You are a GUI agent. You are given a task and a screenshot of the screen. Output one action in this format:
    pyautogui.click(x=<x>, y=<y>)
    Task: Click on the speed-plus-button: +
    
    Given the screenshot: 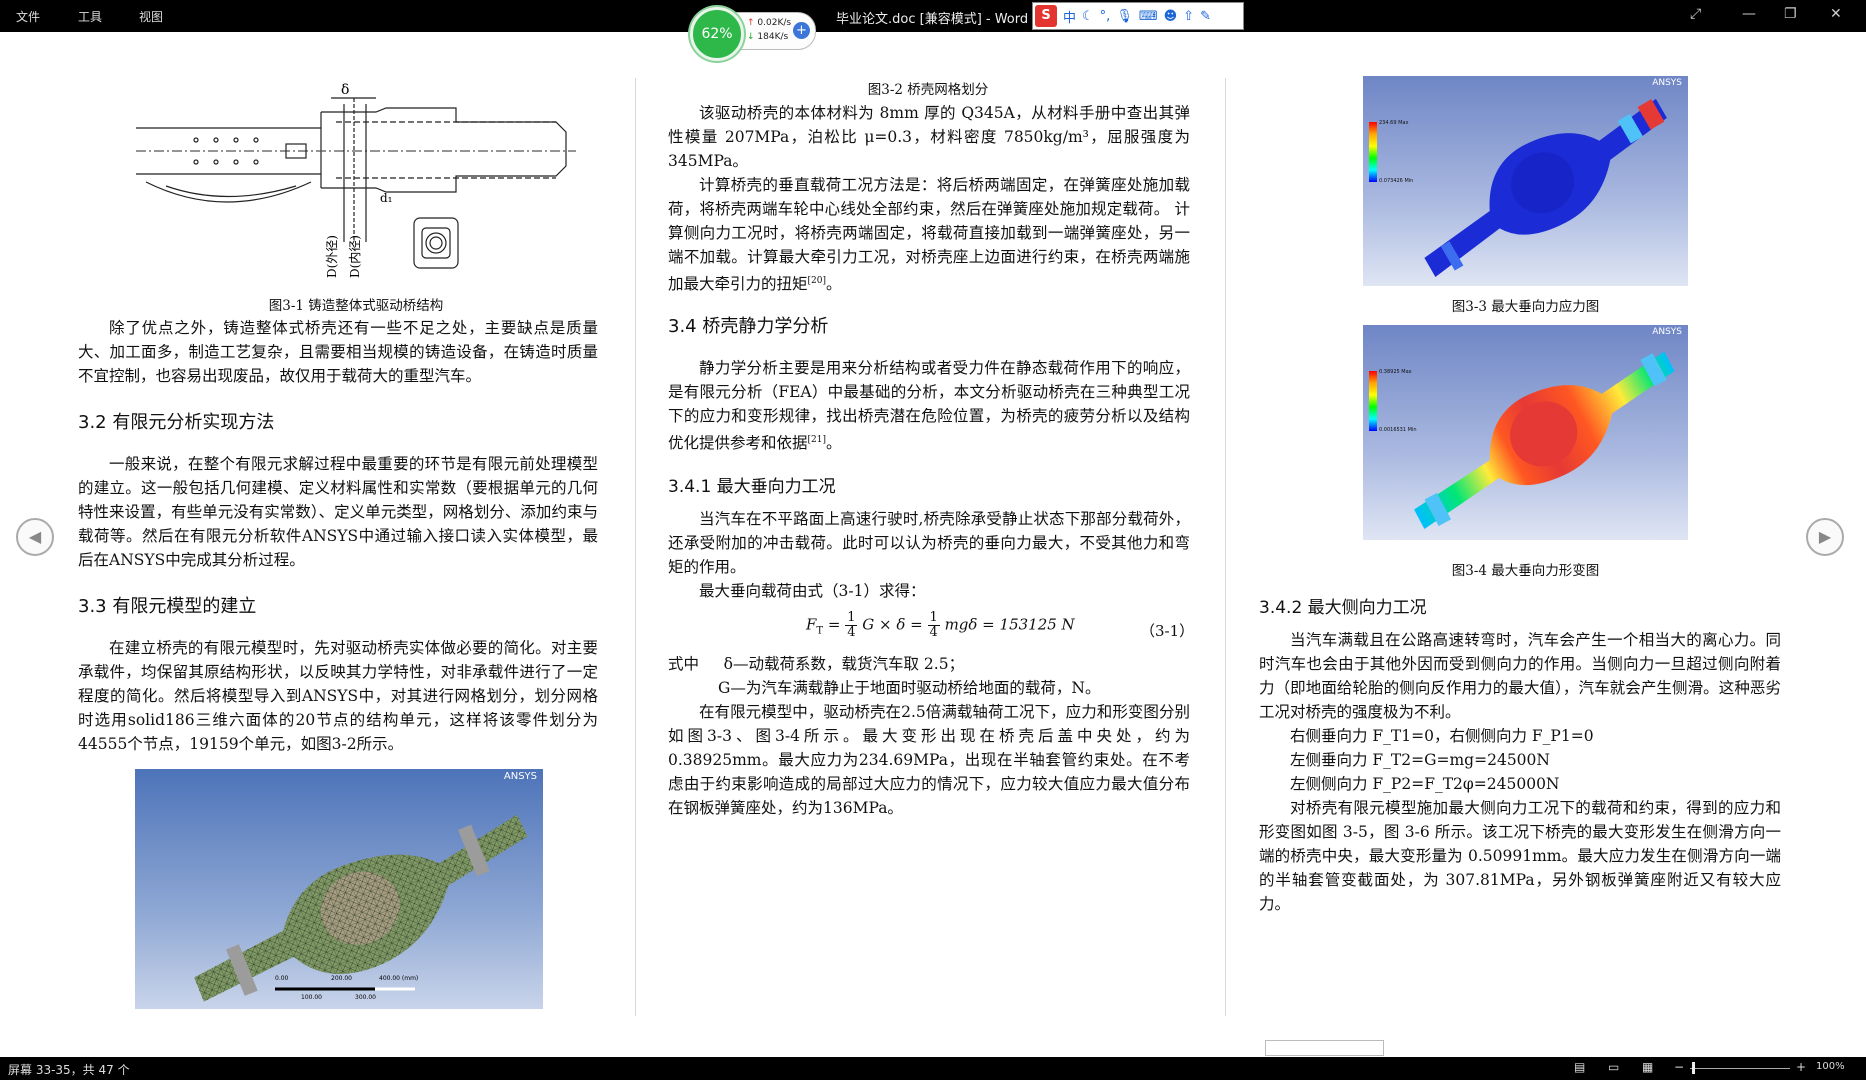 What is the action you would take?
    pyautogui.click(x=801, y=30)
    